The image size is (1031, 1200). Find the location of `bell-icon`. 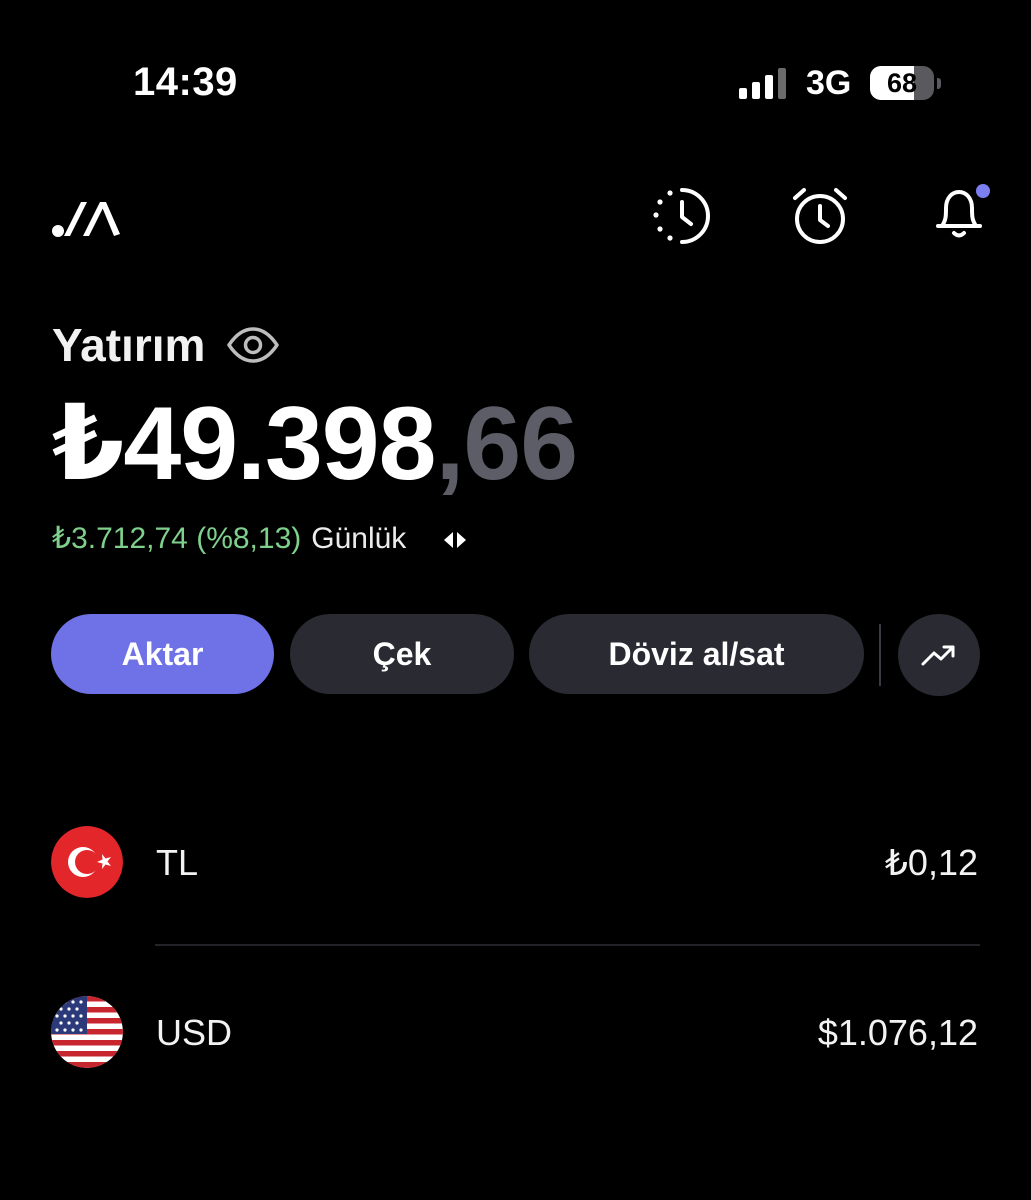

bell-icon is located at coordinates (960, 212).